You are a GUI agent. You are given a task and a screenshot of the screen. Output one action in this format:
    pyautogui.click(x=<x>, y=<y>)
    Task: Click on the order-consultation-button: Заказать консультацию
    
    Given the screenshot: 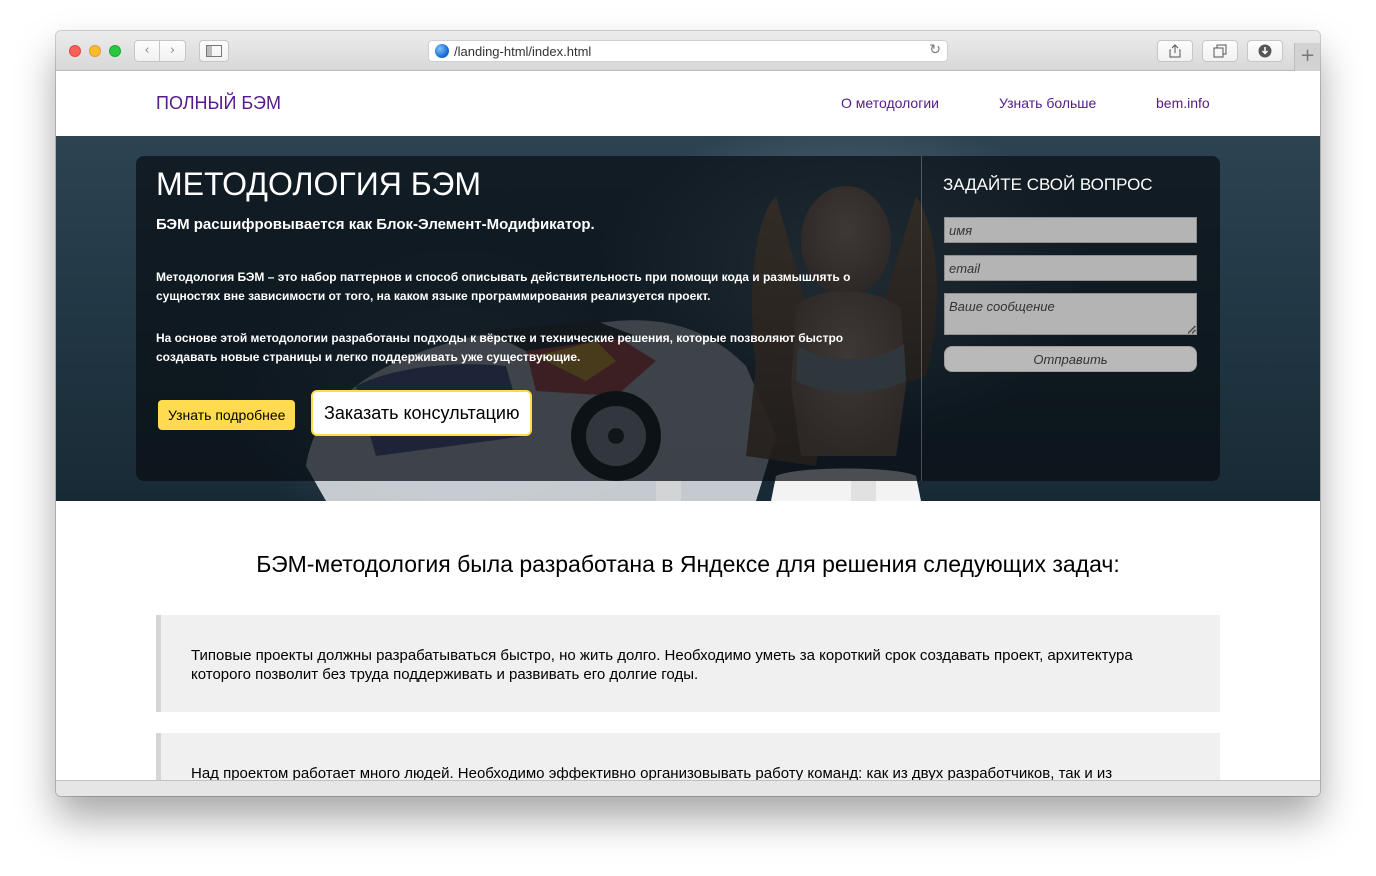 What is the action you would take?
    pyautogui.click(x=422, y=413)
    